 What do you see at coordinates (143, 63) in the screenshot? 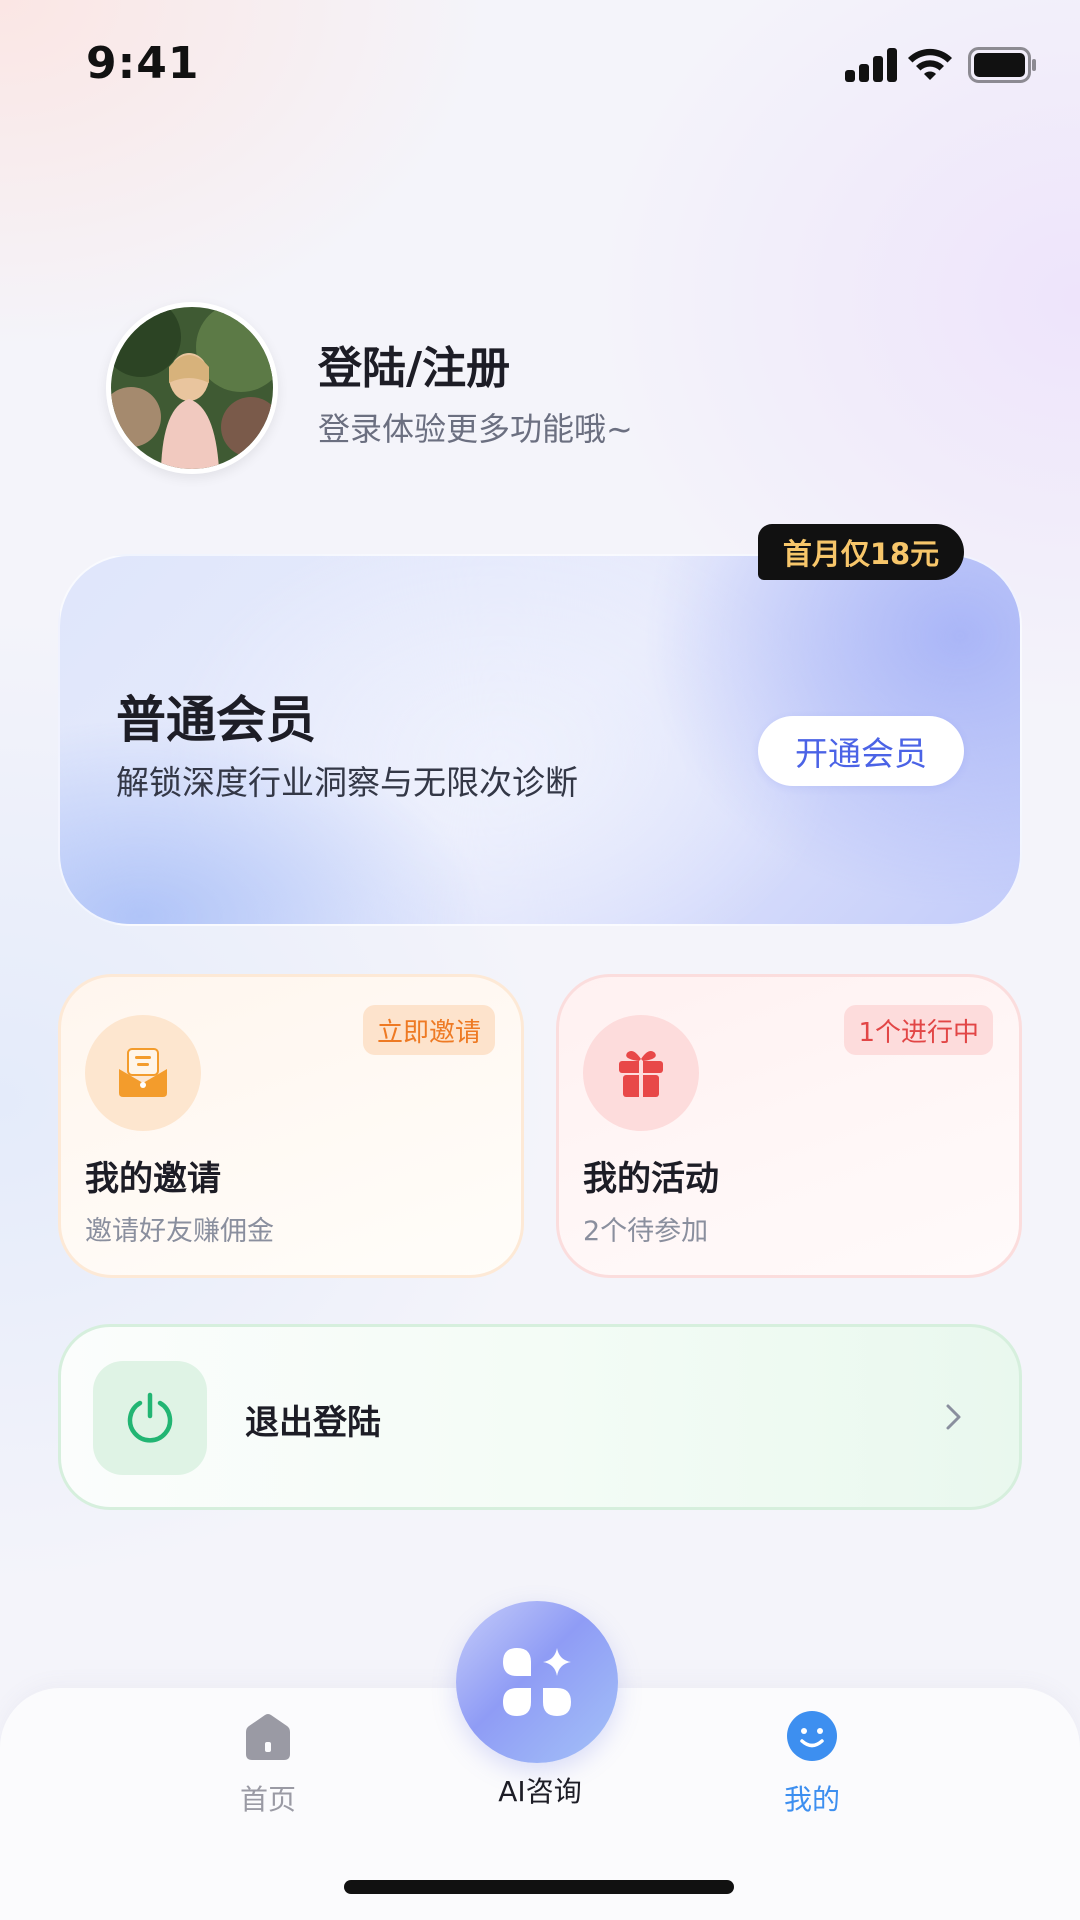
I see `status-time: 9:41` at bounding box center [143, 63].